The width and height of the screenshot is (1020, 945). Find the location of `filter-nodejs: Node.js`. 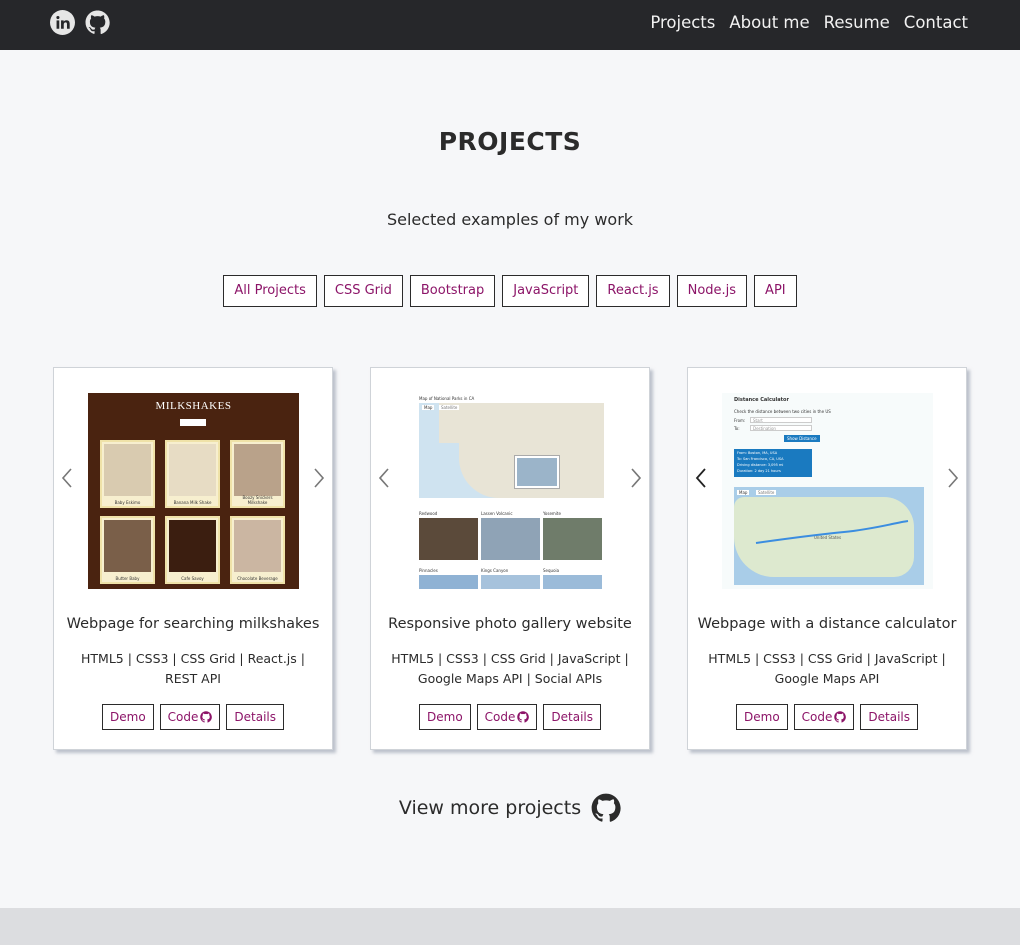

filter-nodejs: Node.js is located at coordinates (712, 291).